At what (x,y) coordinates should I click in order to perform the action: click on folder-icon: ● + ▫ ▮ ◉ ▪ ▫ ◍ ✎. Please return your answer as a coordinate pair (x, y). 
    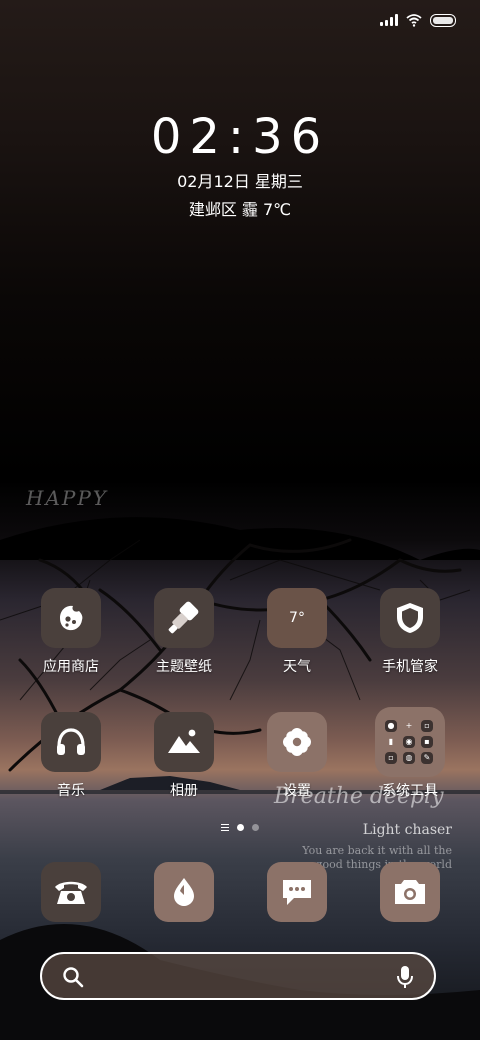
    Looking at the image, I should click on (410, 742).